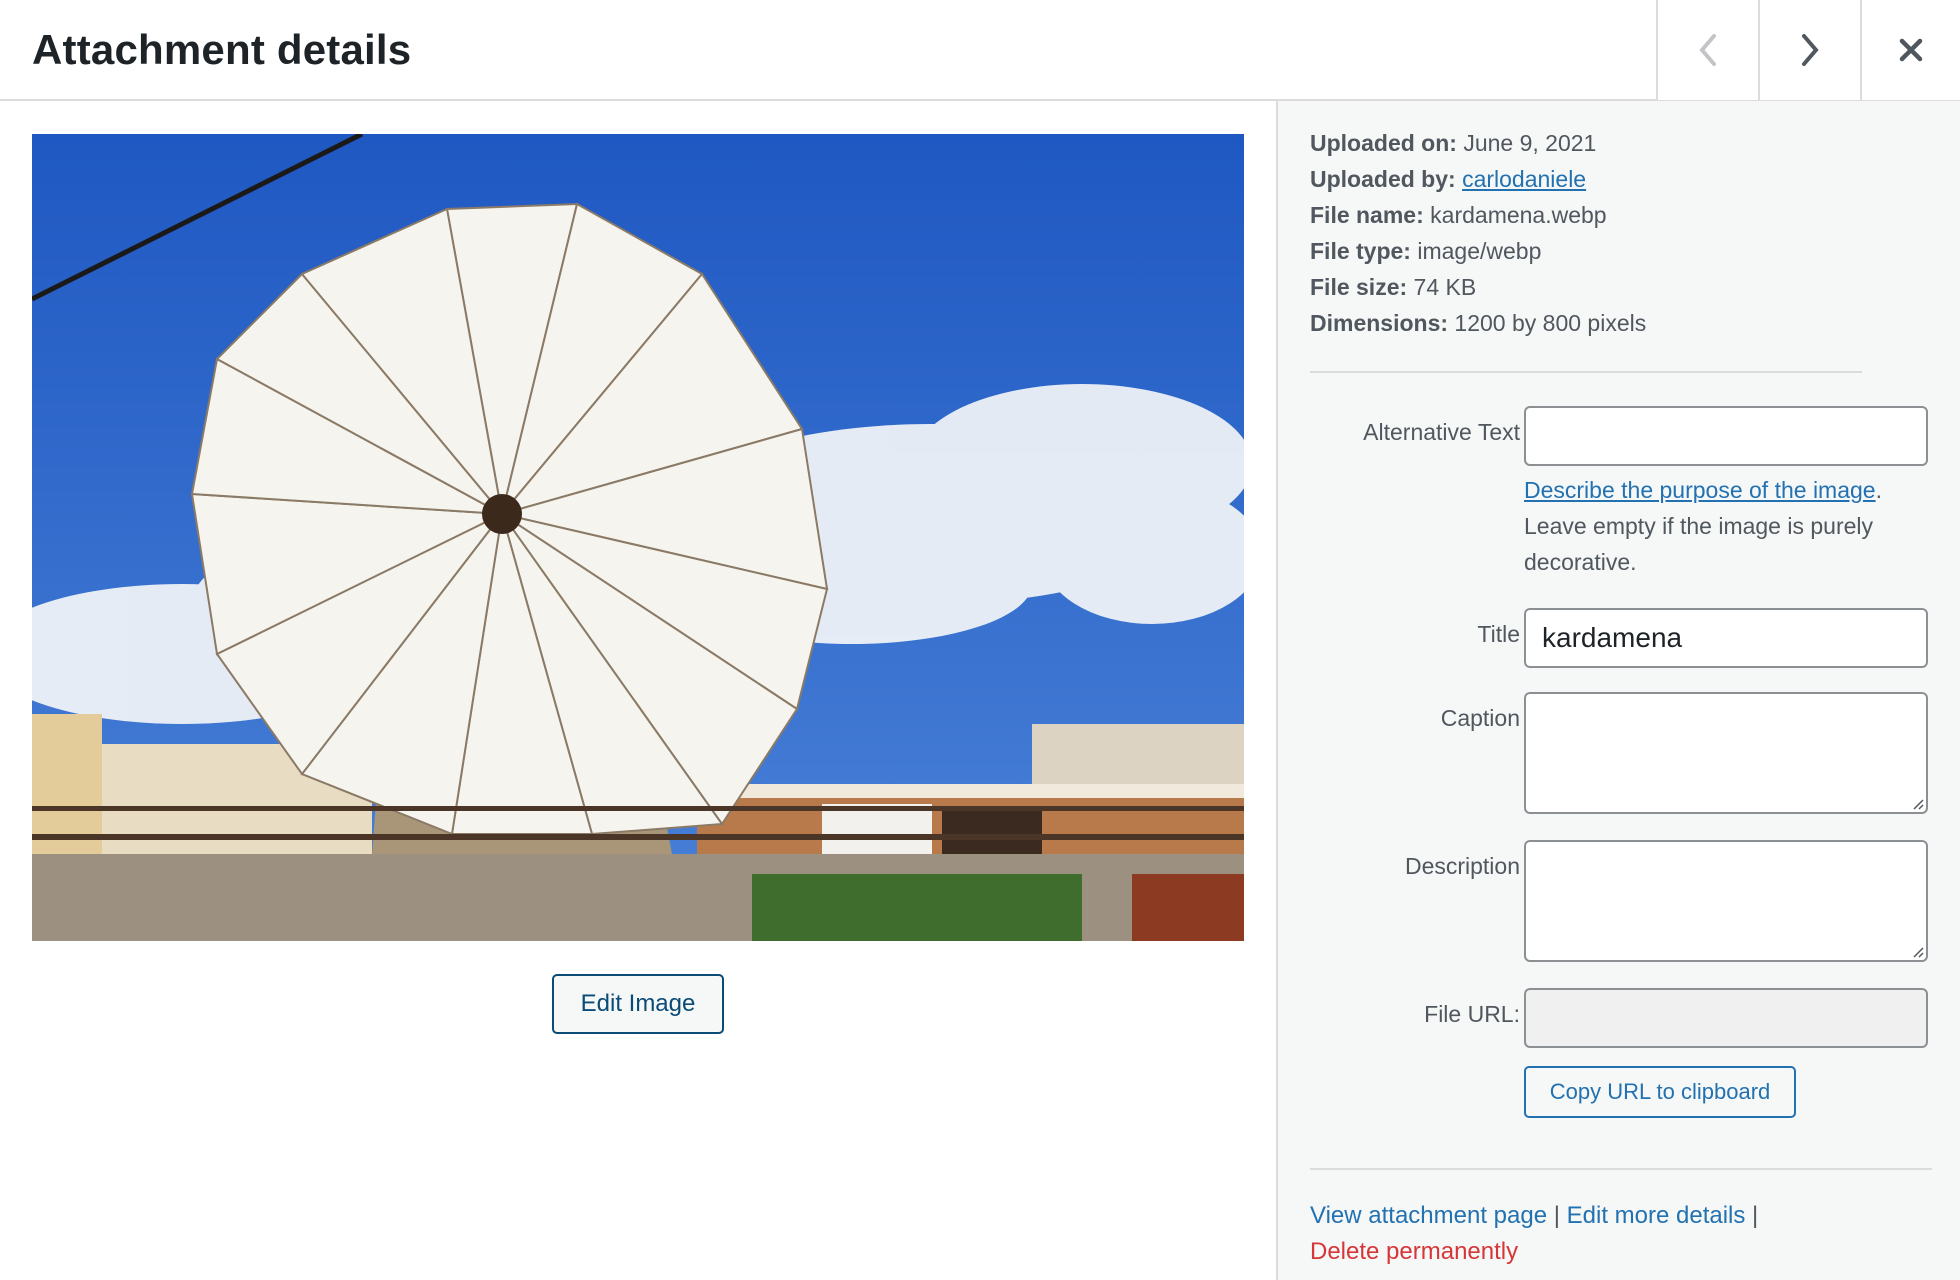 This screenshot has height=1280, width=1960. Describe the element at coordinates (1472, 1014) in the screenshot. I see `file-url-label: File URL:` at that location.